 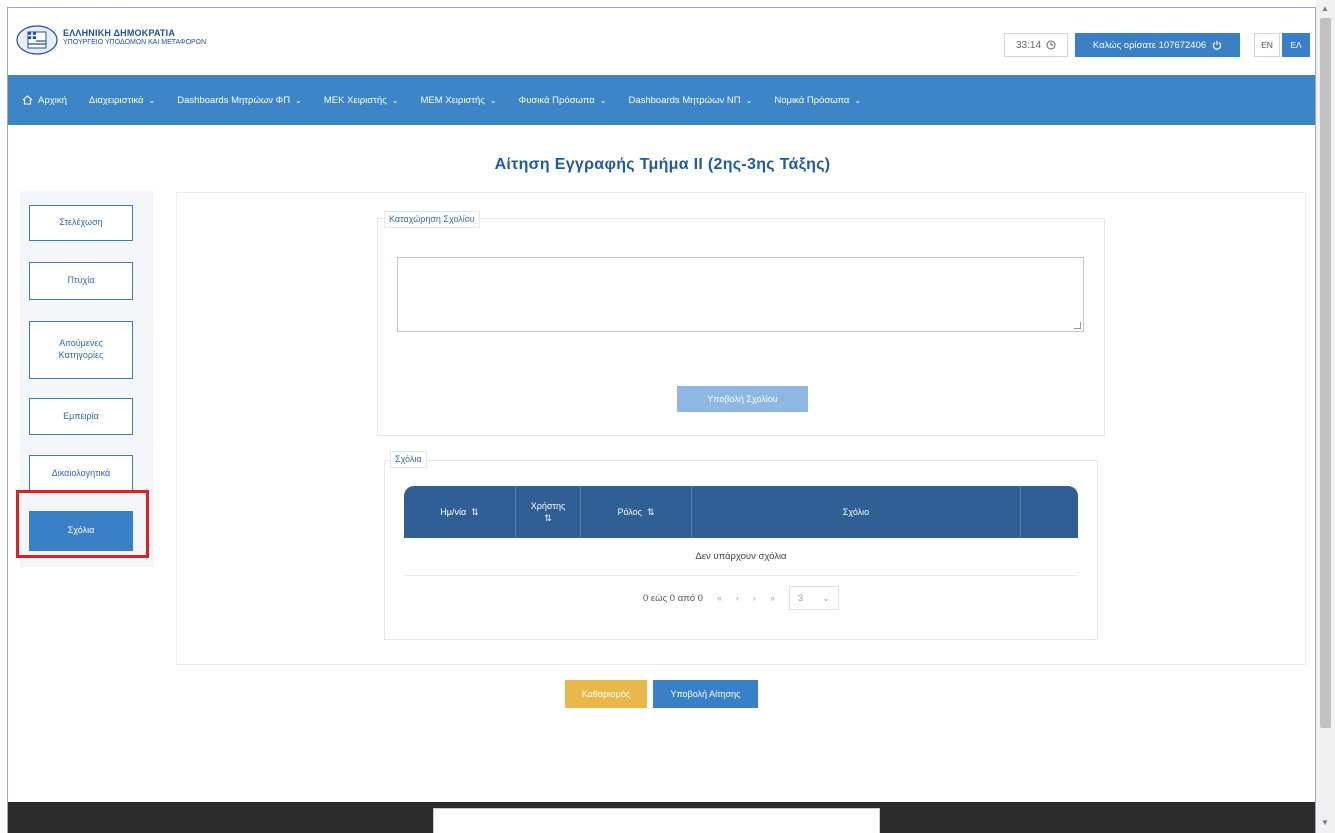 I want to click on column-header-label: Χρήστης, so click(x=548, y=505).